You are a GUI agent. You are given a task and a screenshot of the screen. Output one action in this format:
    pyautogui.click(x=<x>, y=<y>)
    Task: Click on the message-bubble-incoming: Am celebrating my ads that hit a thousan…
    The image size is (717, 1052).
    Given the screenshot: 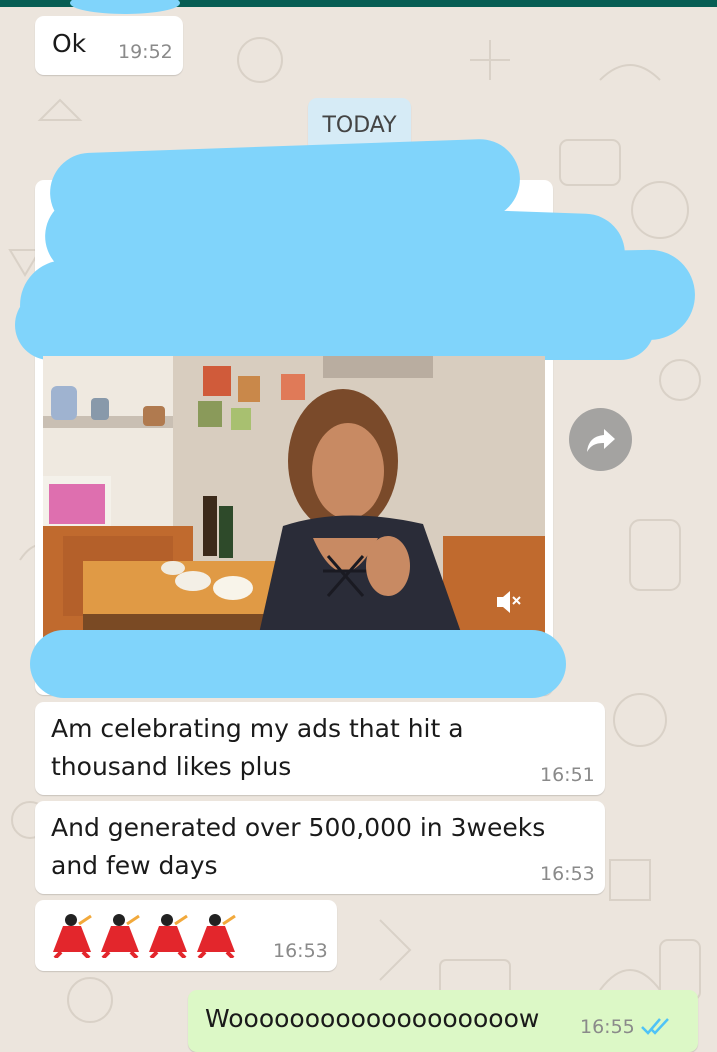 What is the action you would take?
    pyautogui.click(x=320, y=748)
    